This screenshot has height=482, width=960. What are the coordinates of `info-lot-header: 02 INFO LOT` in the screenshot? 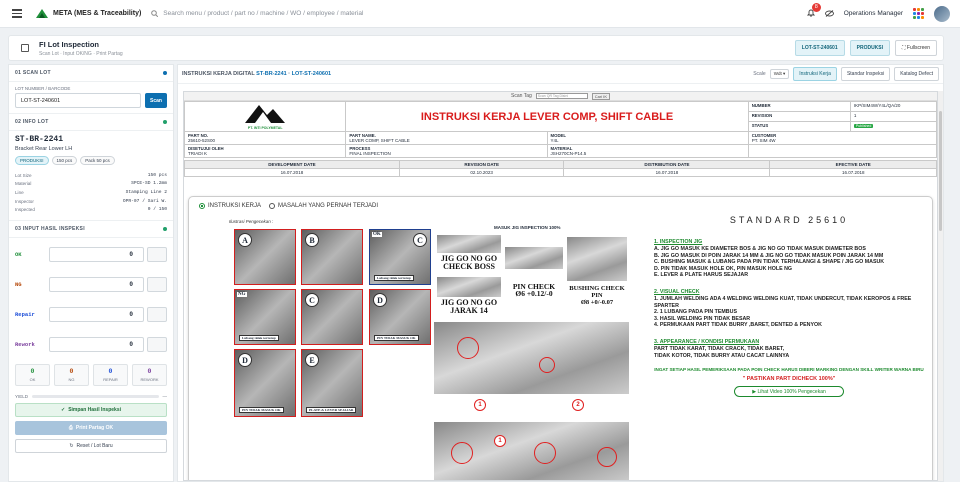 It's located at (91, 122).